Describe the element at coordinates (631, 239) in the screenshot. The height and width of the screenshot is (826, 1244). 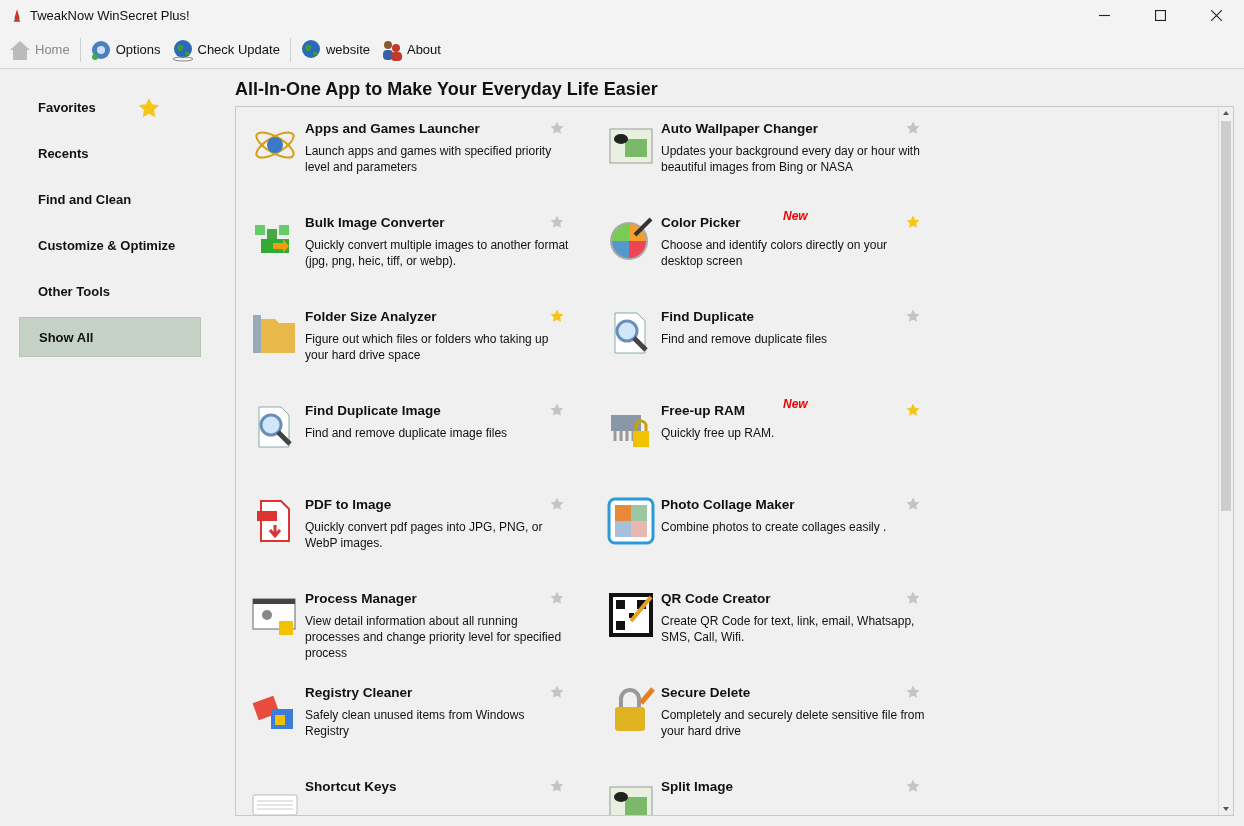
I see `palette-icon` at that location.